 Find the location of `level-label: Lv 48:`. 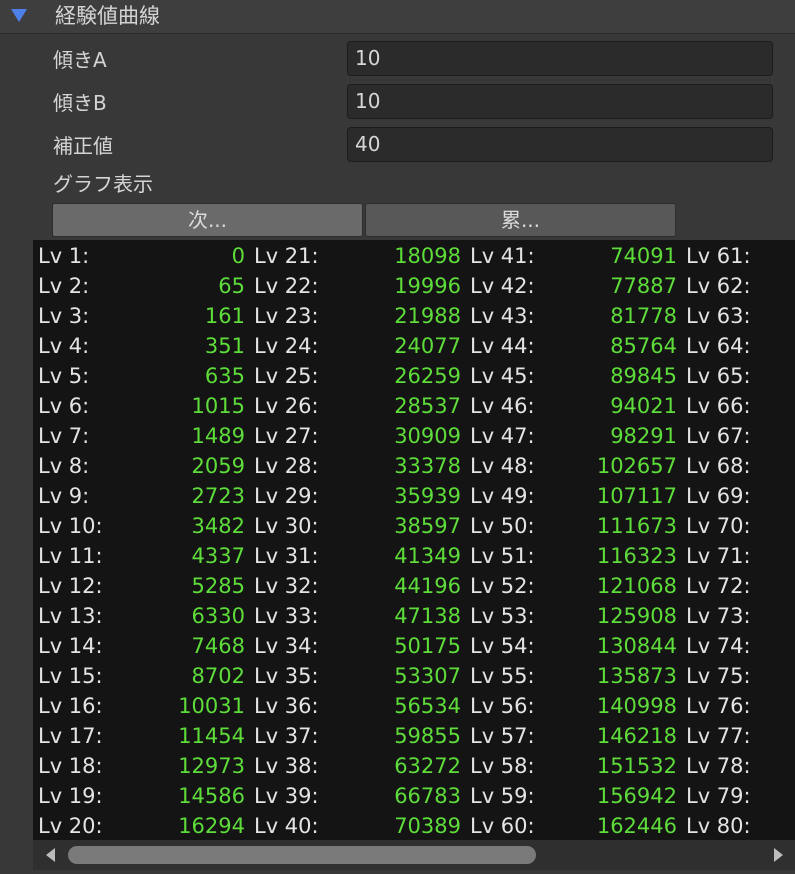

level-label: Lv 48: is located at coordinates (502, 466).